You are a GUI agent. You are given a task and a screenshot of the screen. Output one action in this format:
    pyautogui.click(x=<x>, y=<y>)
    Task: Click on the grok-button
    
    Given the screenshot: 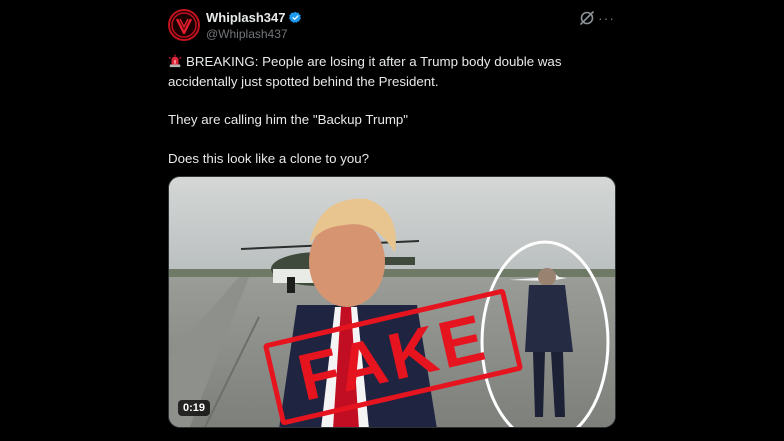 What is the action you would take?
    pyautogui.click(x=587, y=18)
    